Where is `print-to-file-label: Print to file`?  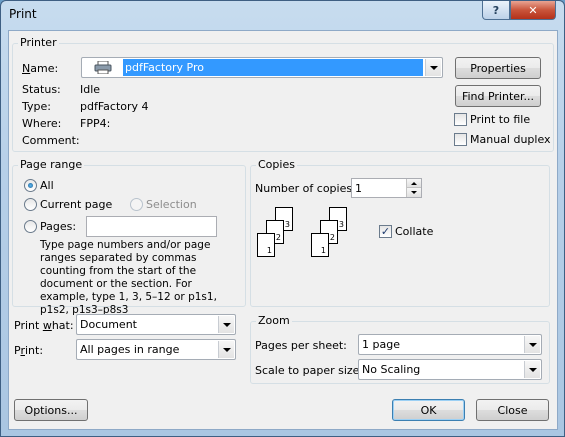 print-to-file-label: Print to file is located at coordinates (500, 119).